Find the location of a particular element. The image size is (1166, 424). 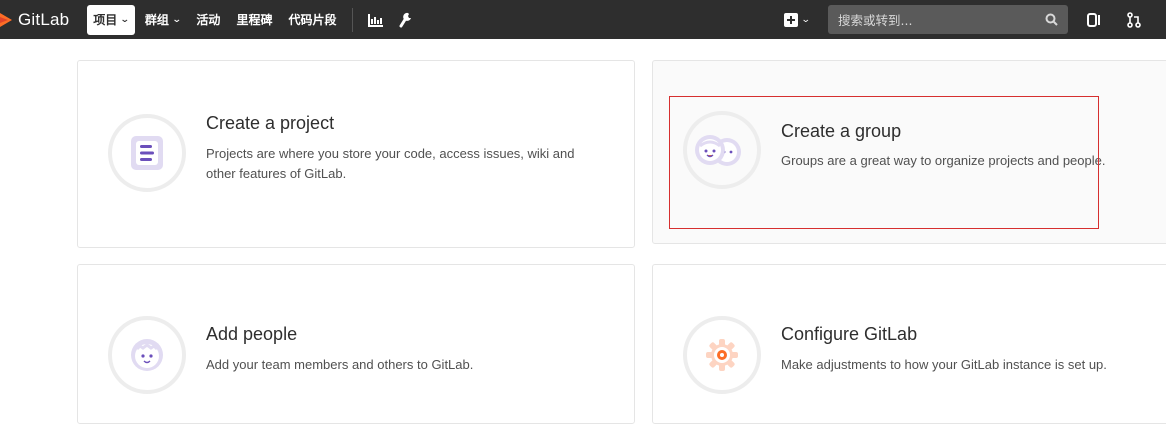

nav-milestones: 里程碑 is located at coordinates (254, 20).